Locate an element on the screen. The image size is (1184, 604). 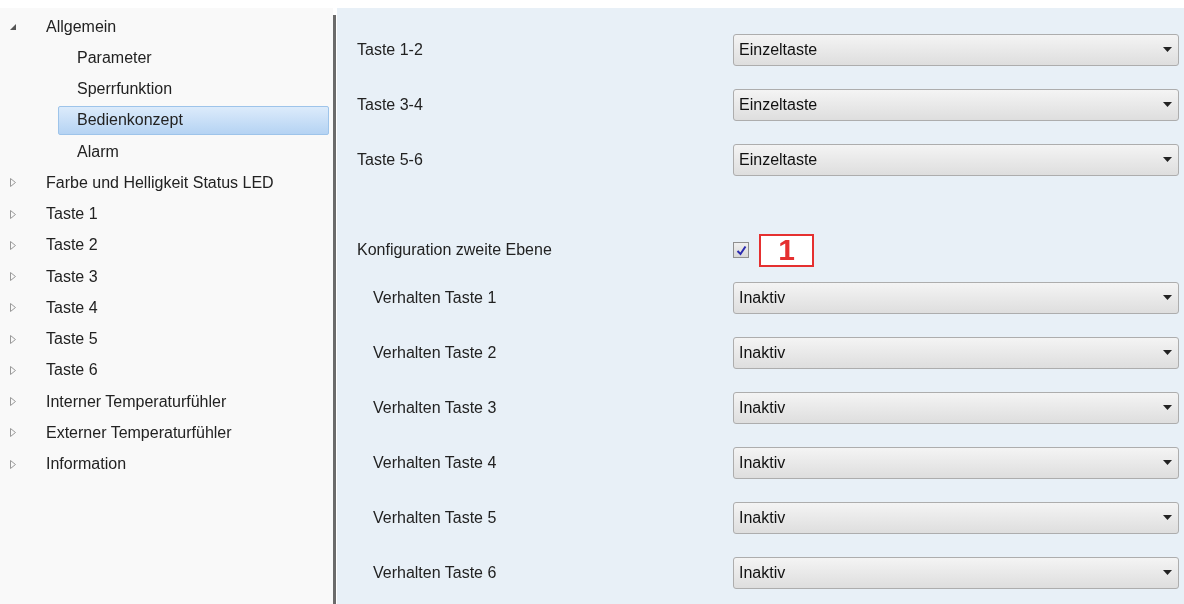
checkmark-icon is located at coordinates (741, 250).